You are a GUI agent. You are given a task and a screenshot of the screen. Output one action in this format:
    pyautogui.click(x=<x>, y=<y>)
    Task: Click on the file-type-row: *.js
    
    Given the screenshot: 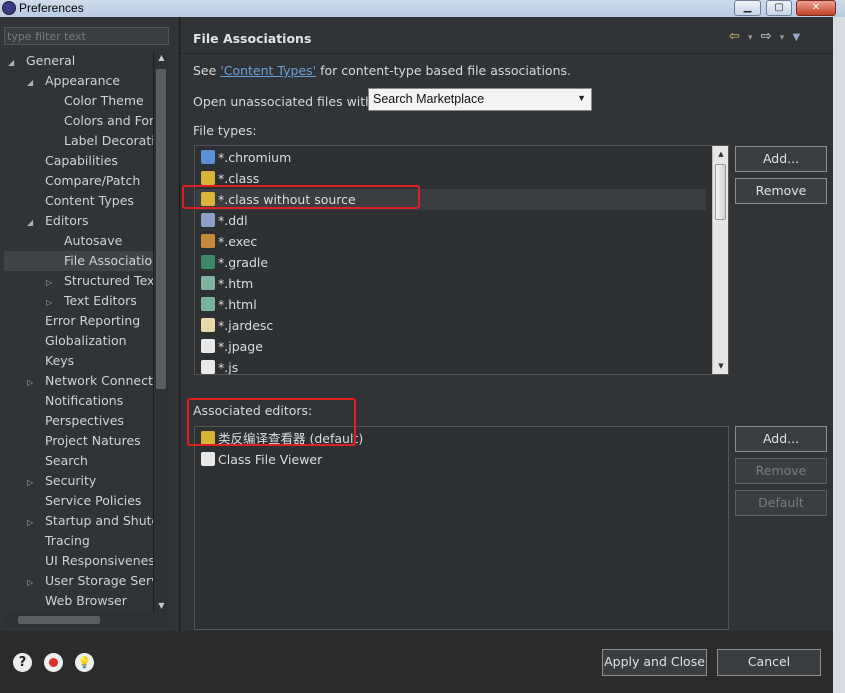 What is the action you would take?
    pyautogui.click(x=219, y=365)
    